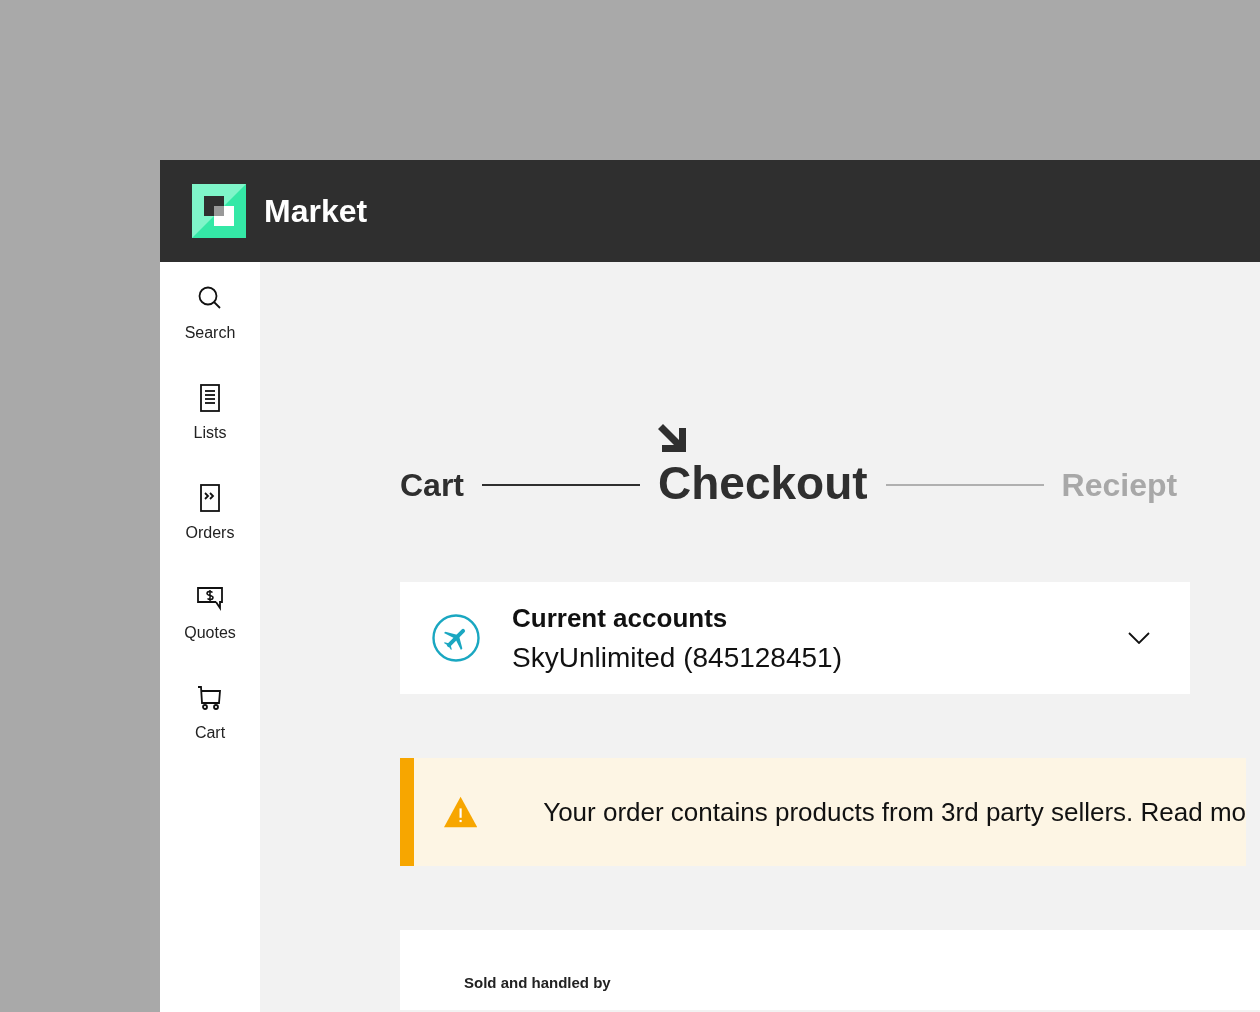  What do you see at coordinates (537, 982) in the screenshot?
I see `seller-heading: Sold and handled by` at bounding box center [537, 982].